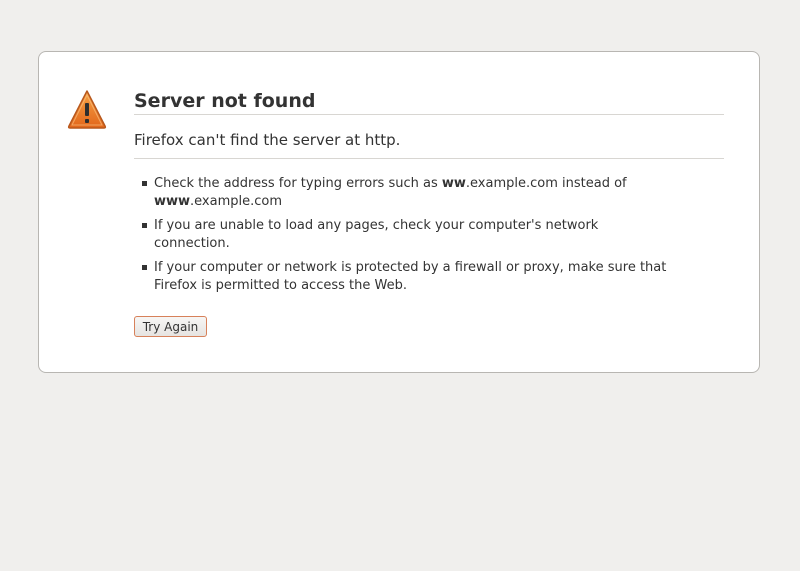 Image resolution: width=800 pixels, height=571 pixels. What do you see at coordinates (453, 183) in the screenshot?
I see `tip1-bad-bold: ww` at bounding box center [453, 183].